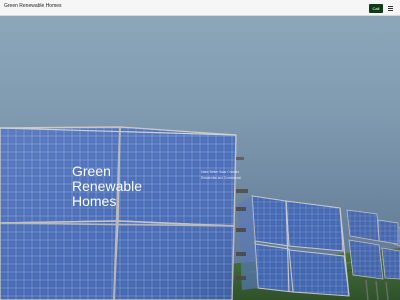 The height and width of the screenshot is (300, 400). Describe the element at coordinates (94, 201) in the screenshot. I see `hero-title-line: Homes` at that location.